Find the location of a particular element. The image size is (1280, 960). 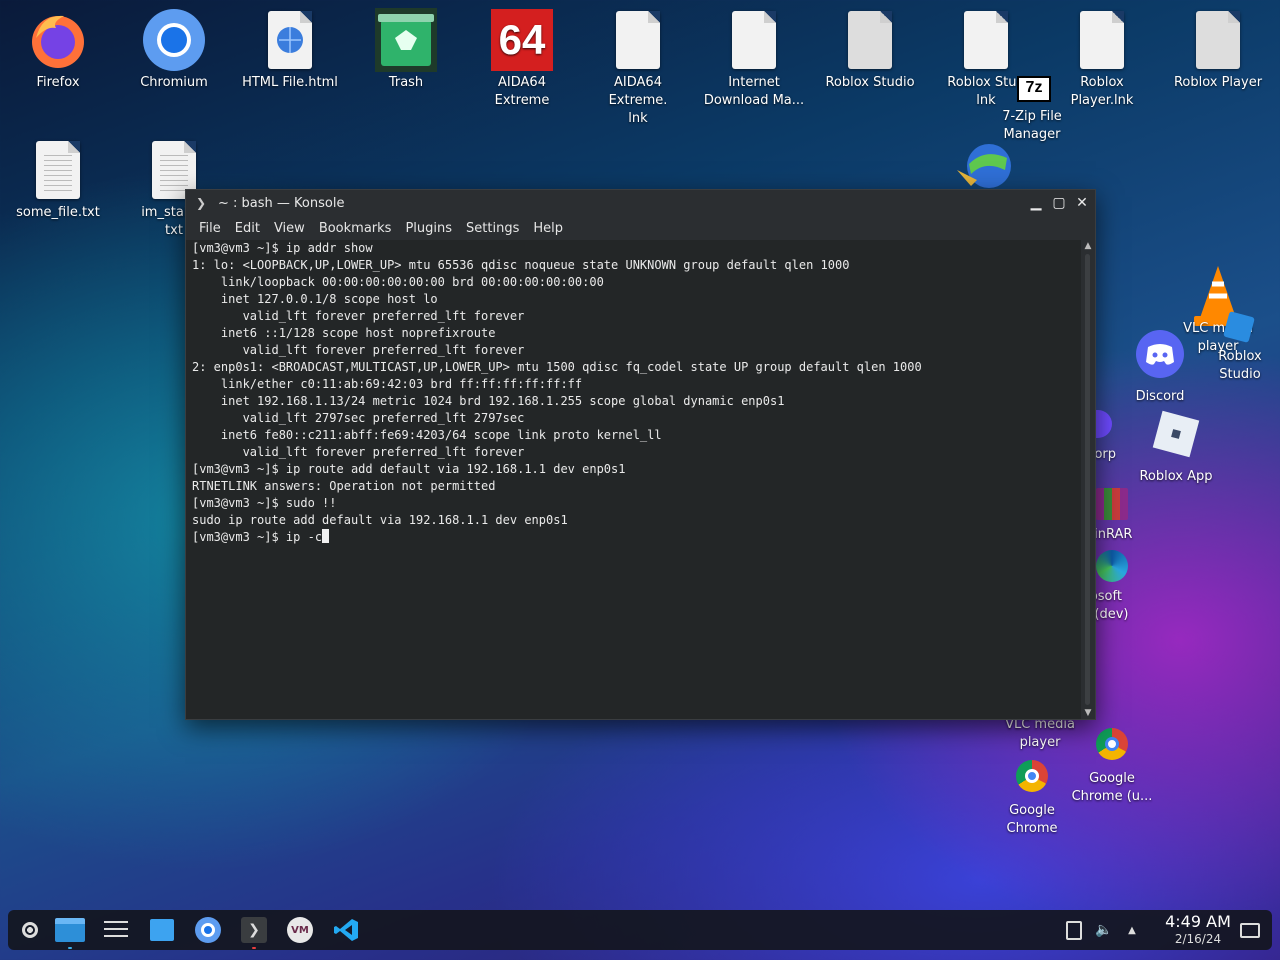

desktop-icon-7zip: 7-Zip File Manager is located at coordinates (1032, 126).